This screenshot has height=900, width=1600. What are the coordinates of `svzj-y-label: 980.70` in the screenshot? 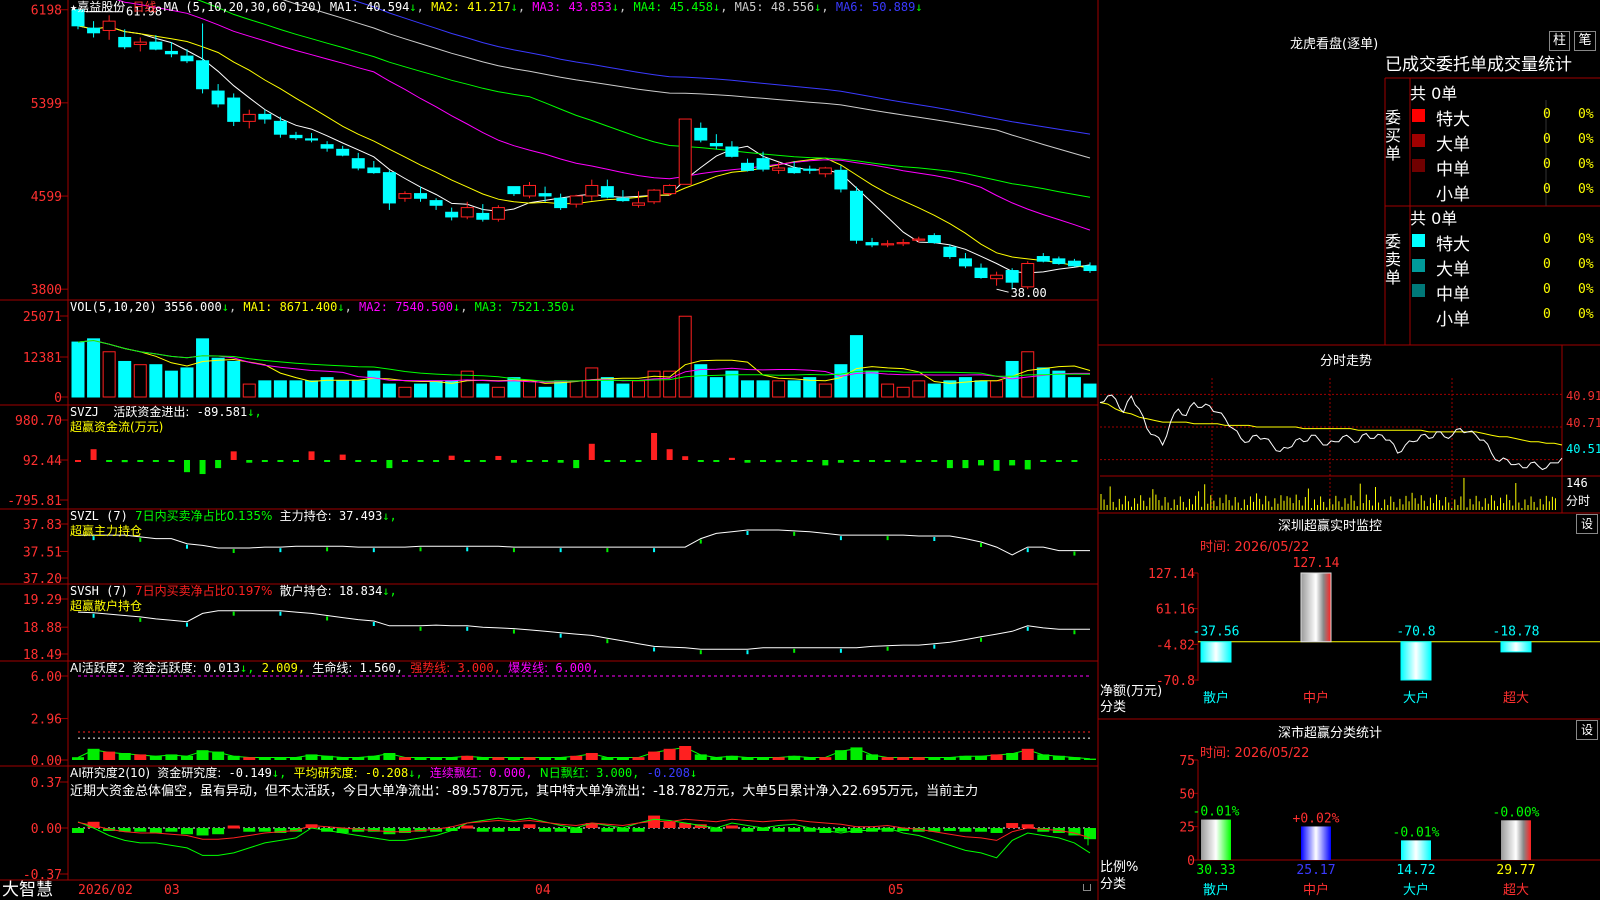 It's located at (38, 421).